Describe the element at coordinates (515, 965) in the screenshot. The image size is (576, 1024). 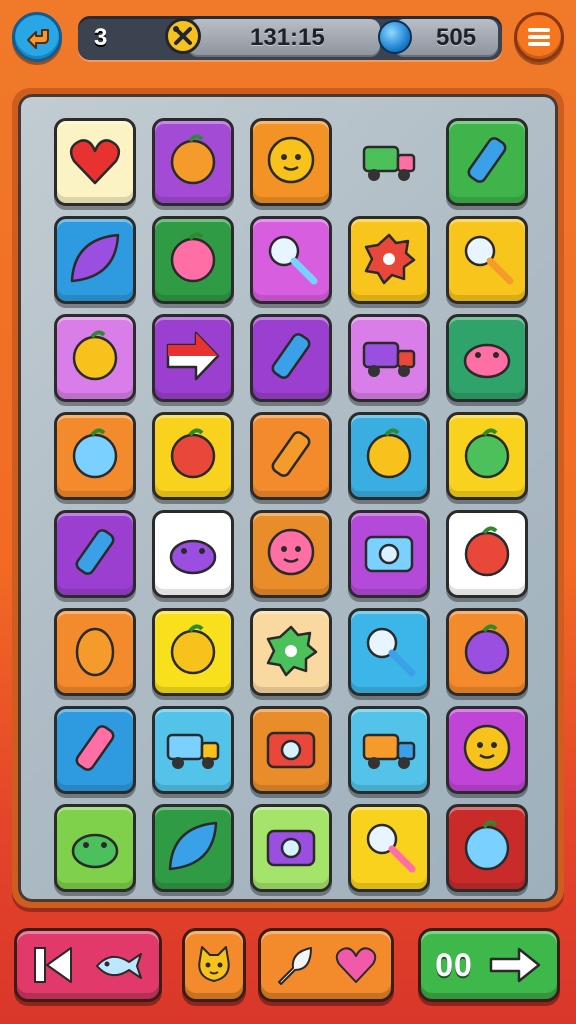
I see `right-arrow-icon` at that location.